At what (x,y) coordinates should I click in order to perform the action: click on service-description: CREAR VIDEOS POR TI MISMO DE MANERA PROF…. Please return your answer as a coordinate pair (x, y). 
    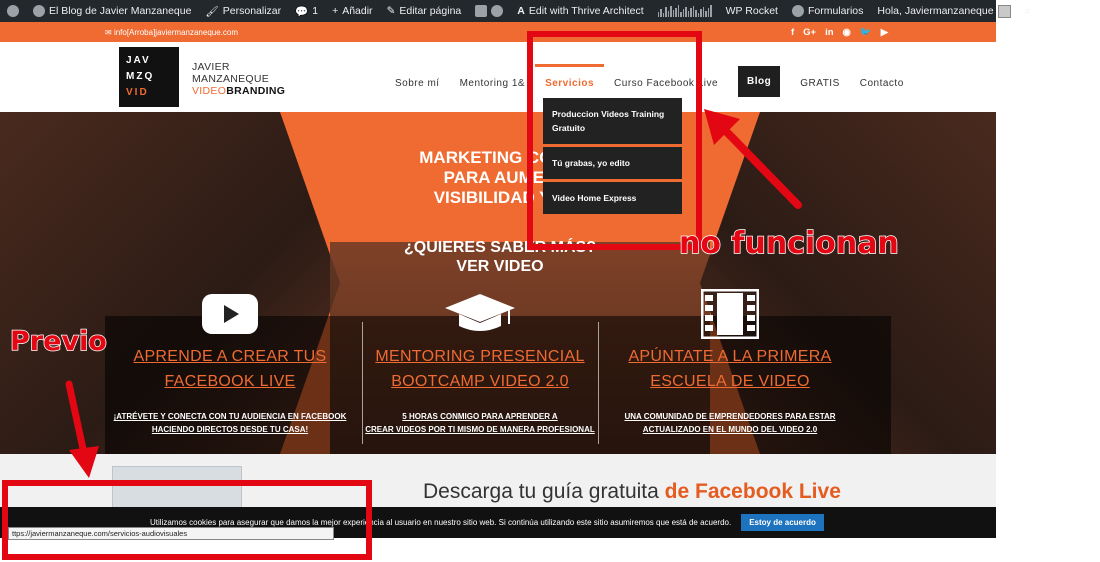
    Looking at the image, I should click on (480, 429).